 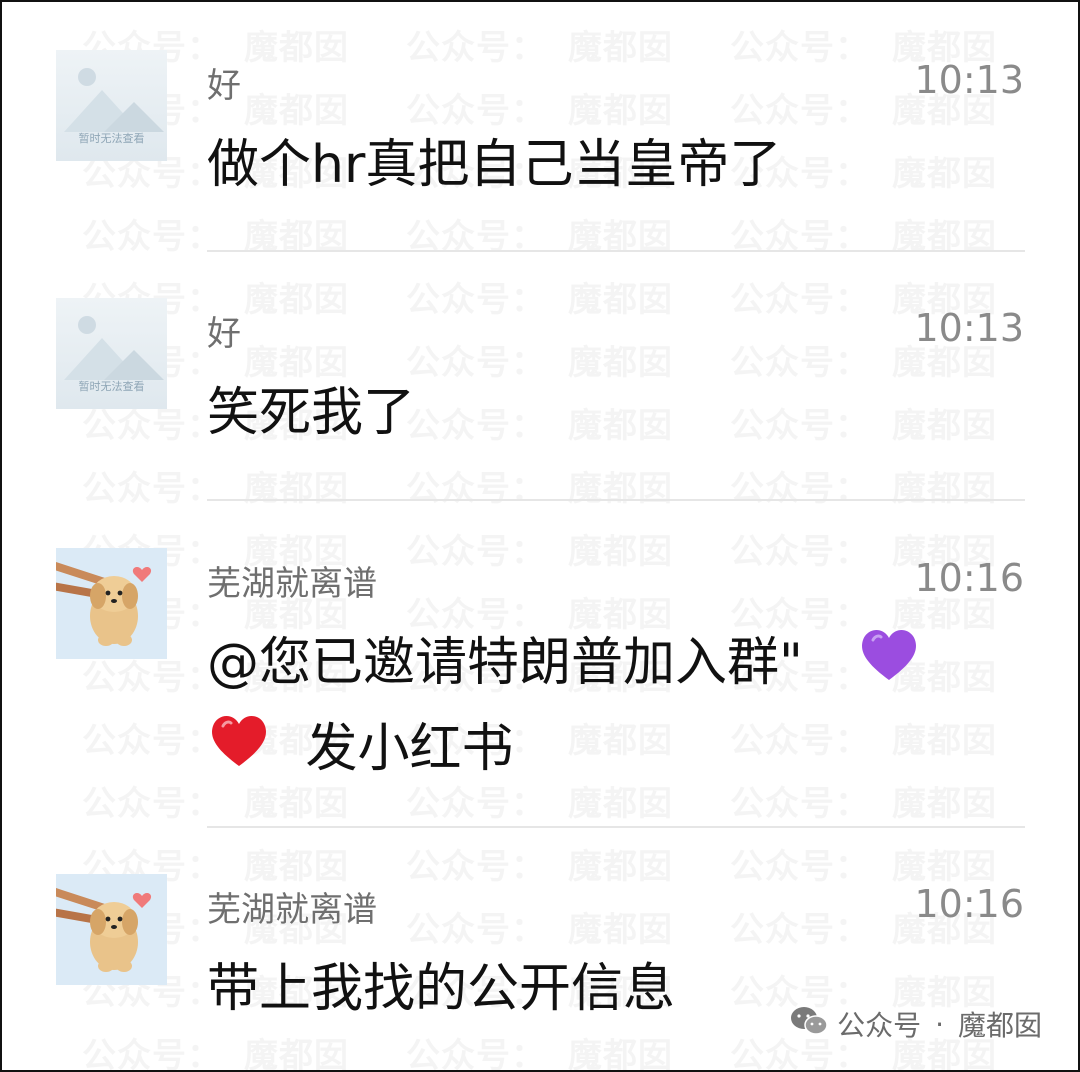 I want to click on credit-name: 魔都囡, so click(x=999, y=1025).